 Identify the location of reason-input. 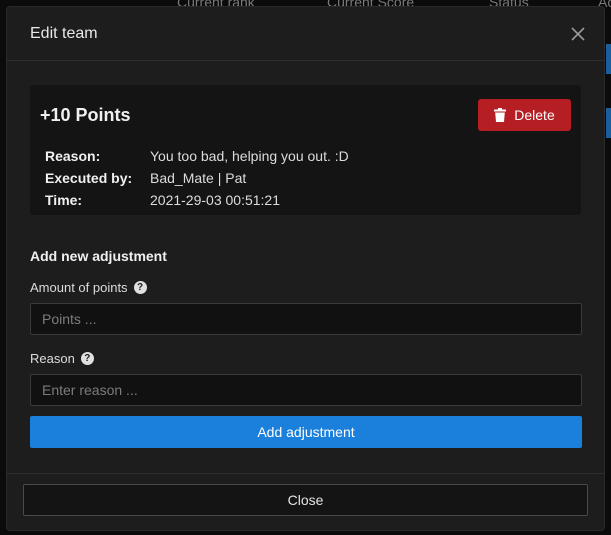
(306, 390).